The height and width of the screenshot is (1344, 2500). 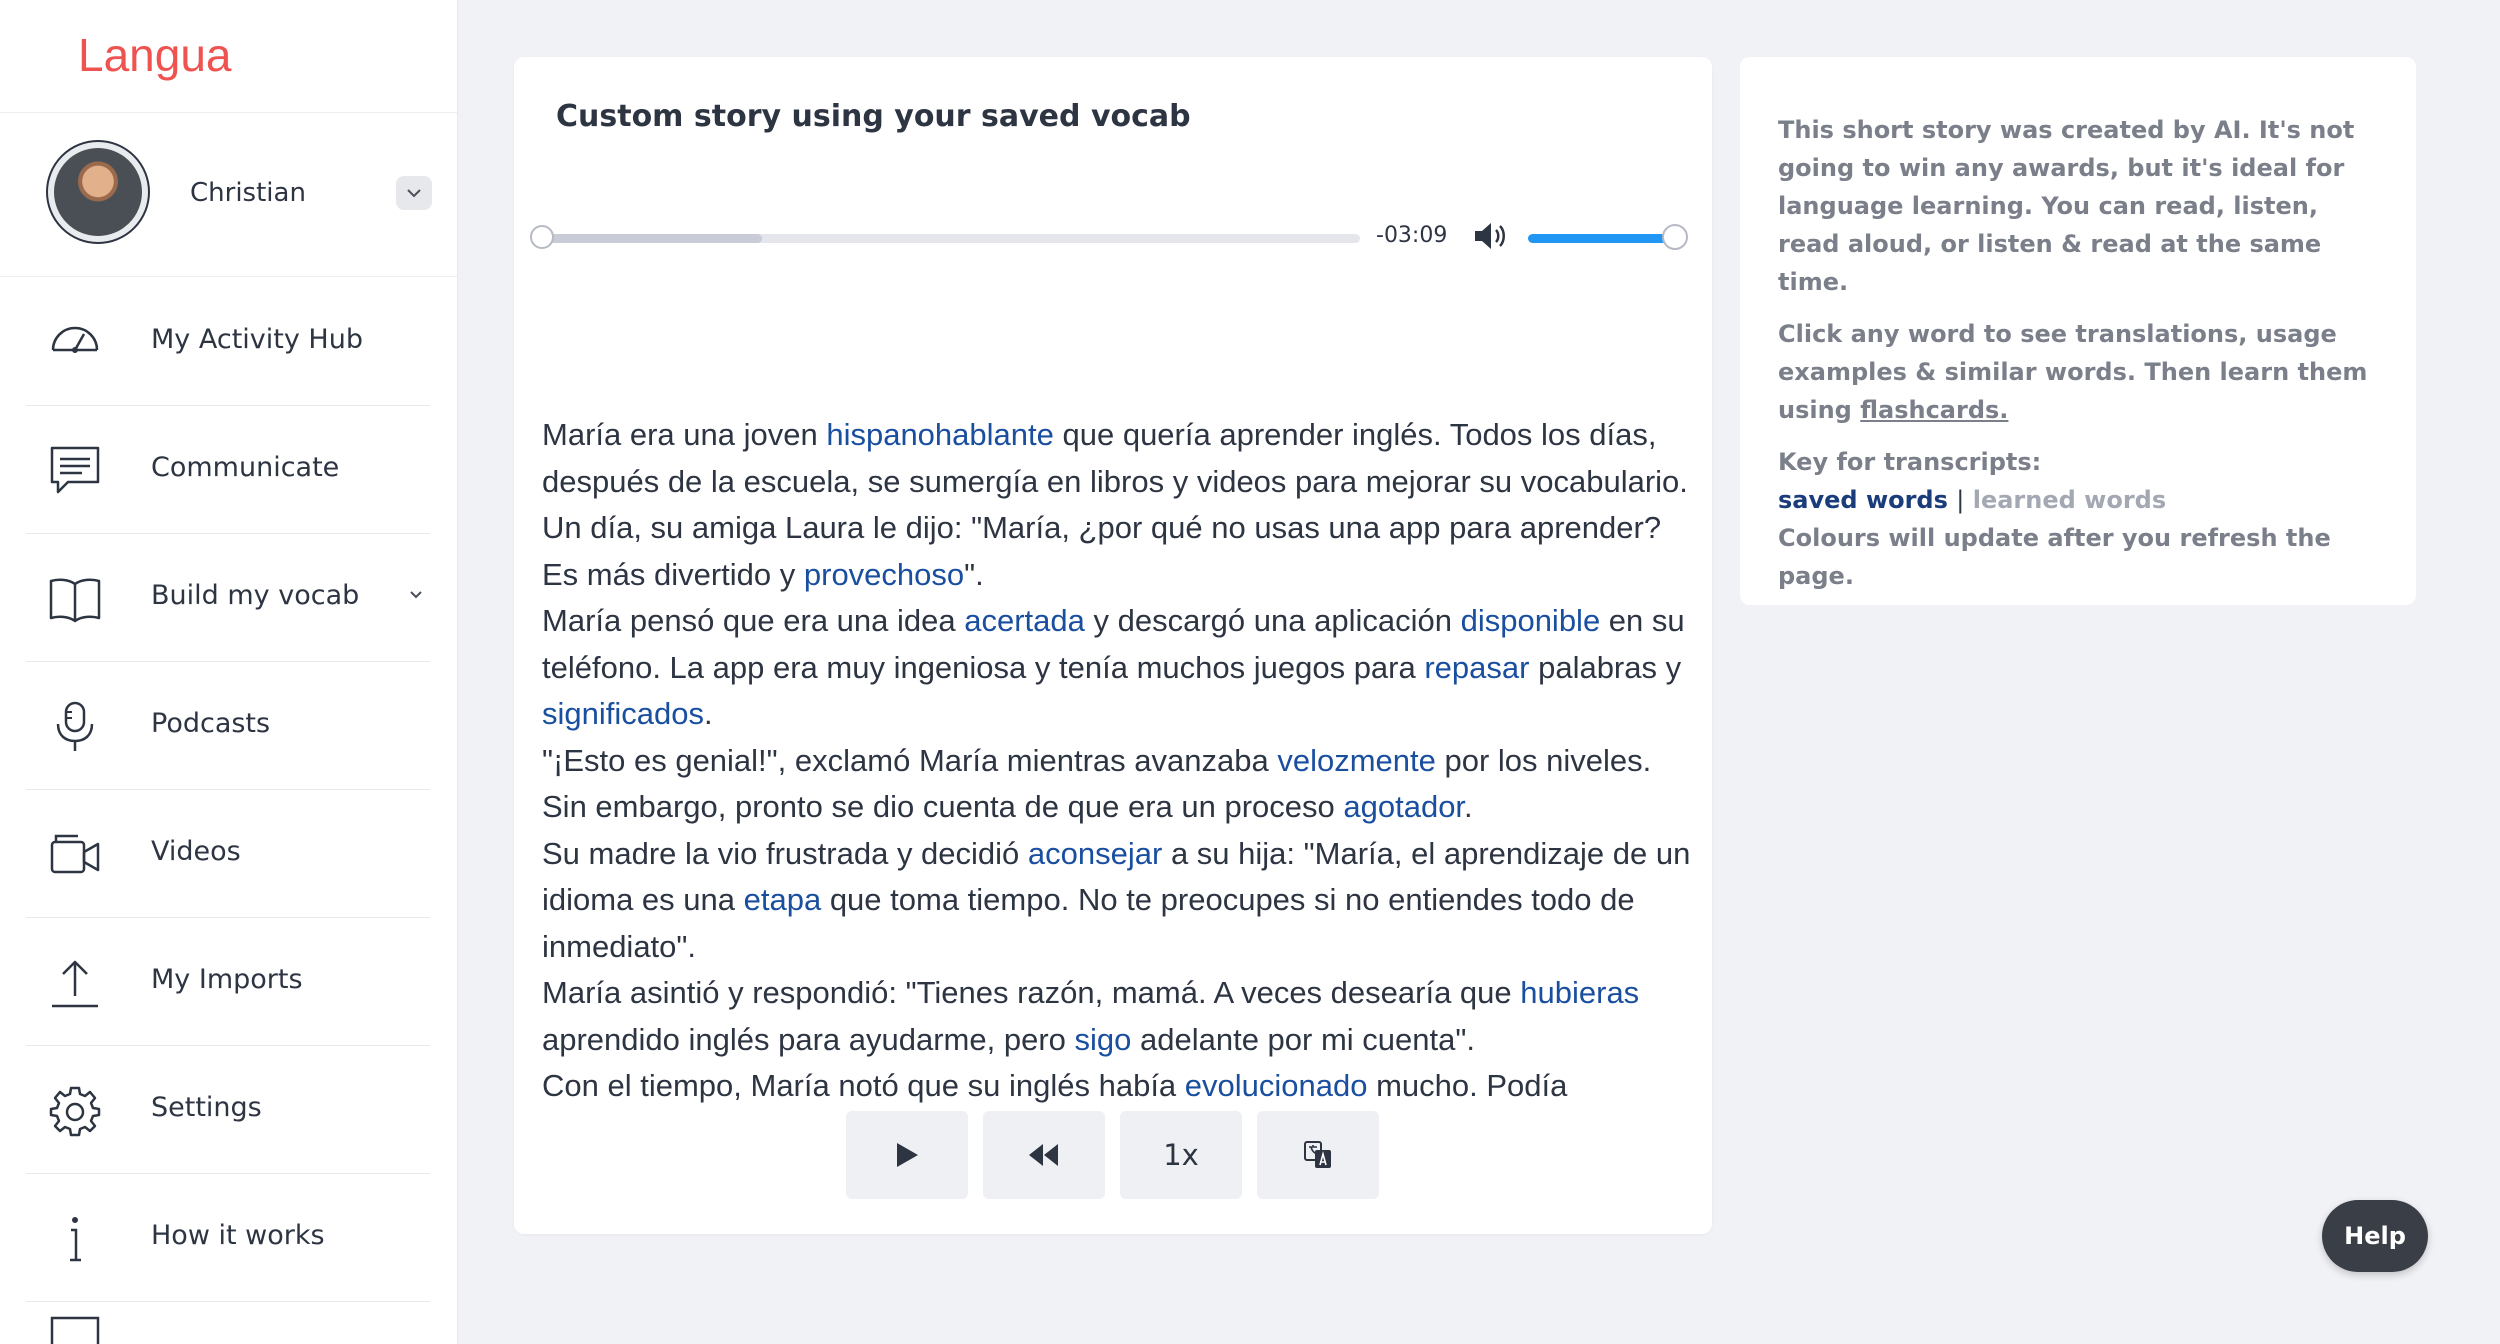 I want to click on sidebar-item-settings: Settings, so click(x=228, y=1110).